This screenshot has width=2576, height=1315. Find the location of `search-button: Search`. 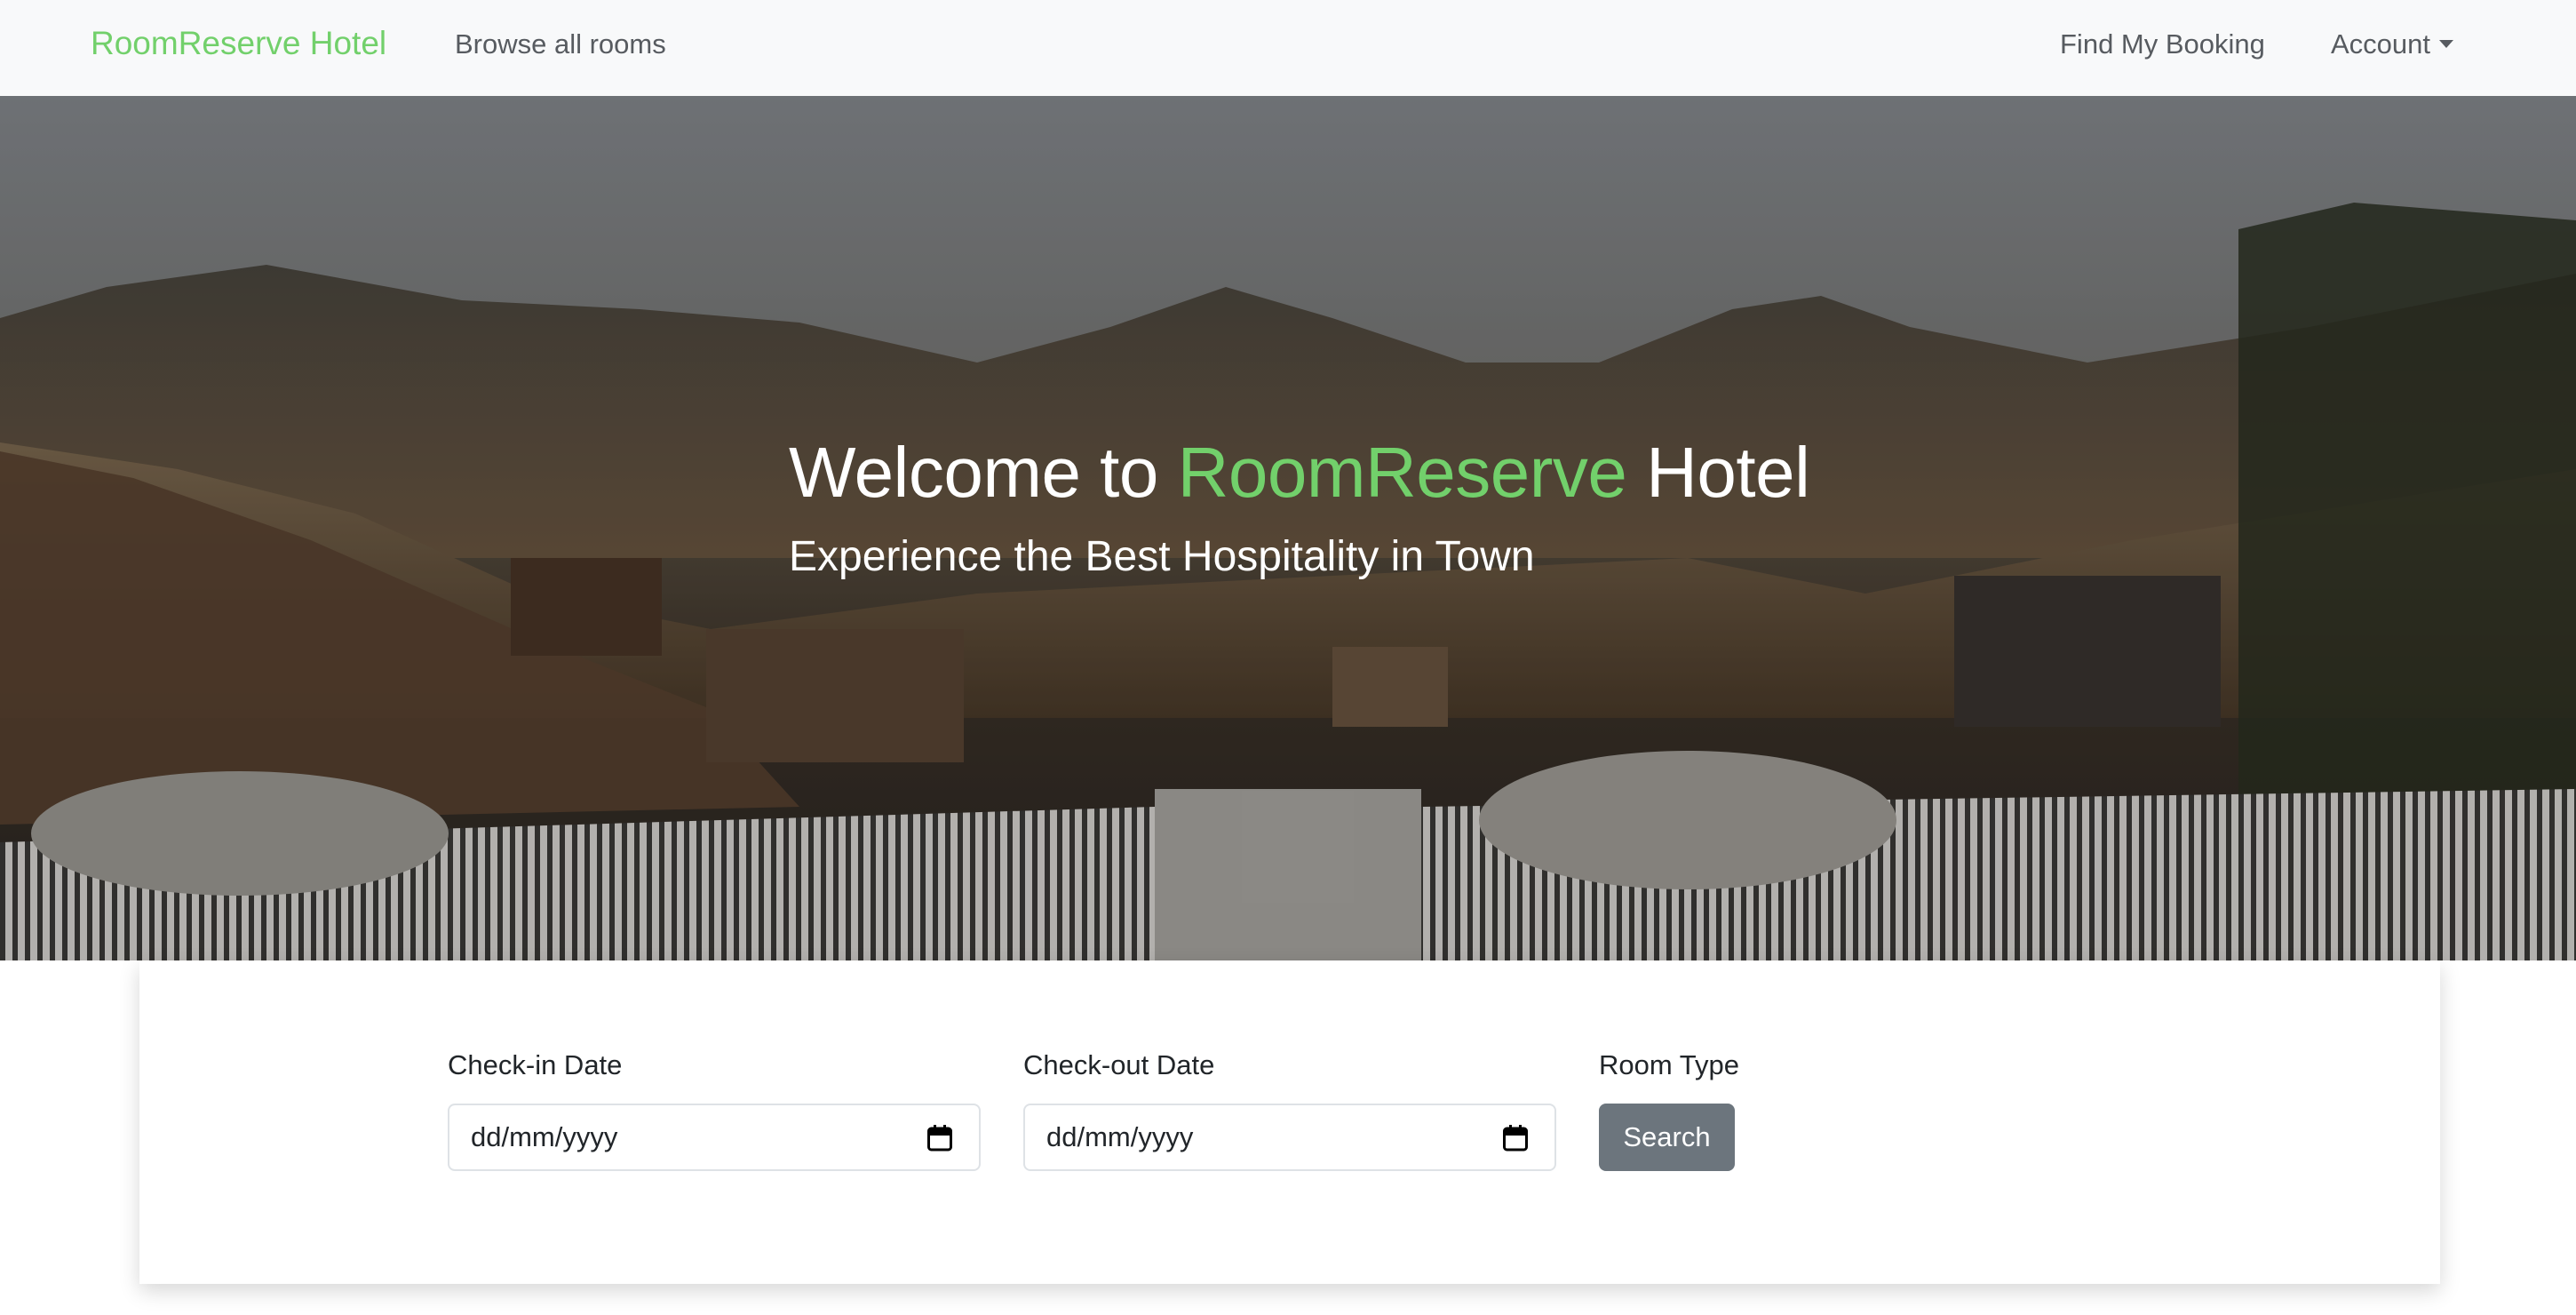

search-button: Search is located at coordinates (1667, 1137).